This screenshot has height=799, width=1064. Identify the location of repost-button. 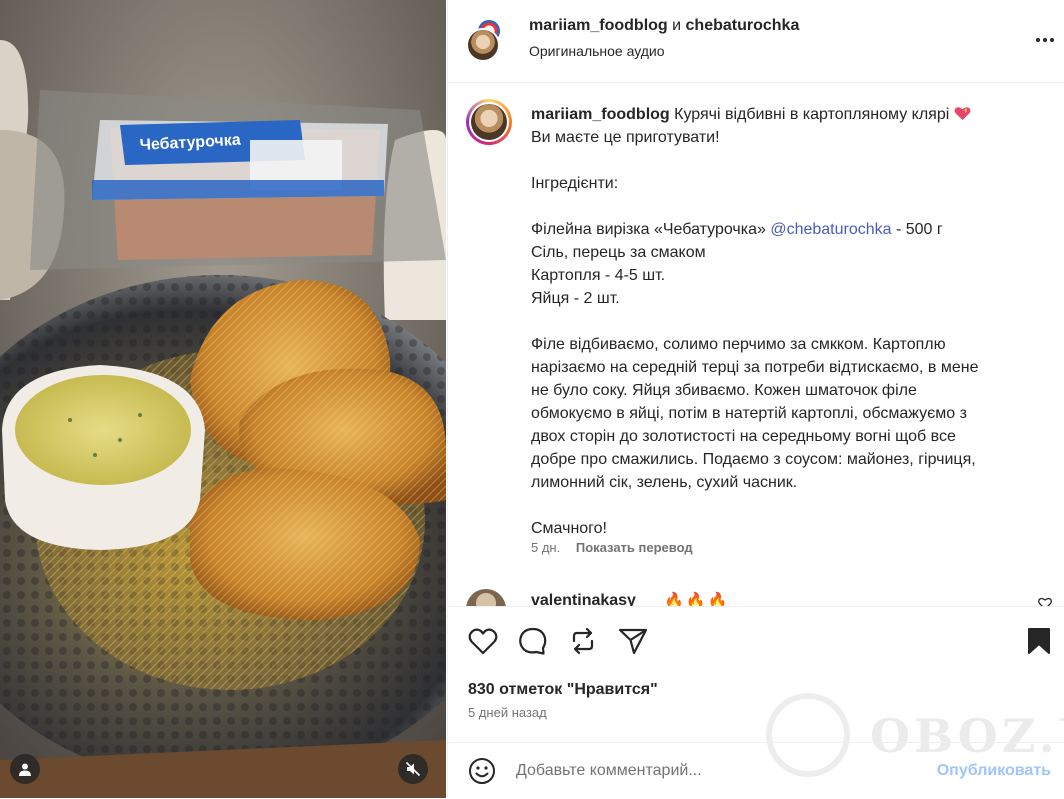
(583, 643).